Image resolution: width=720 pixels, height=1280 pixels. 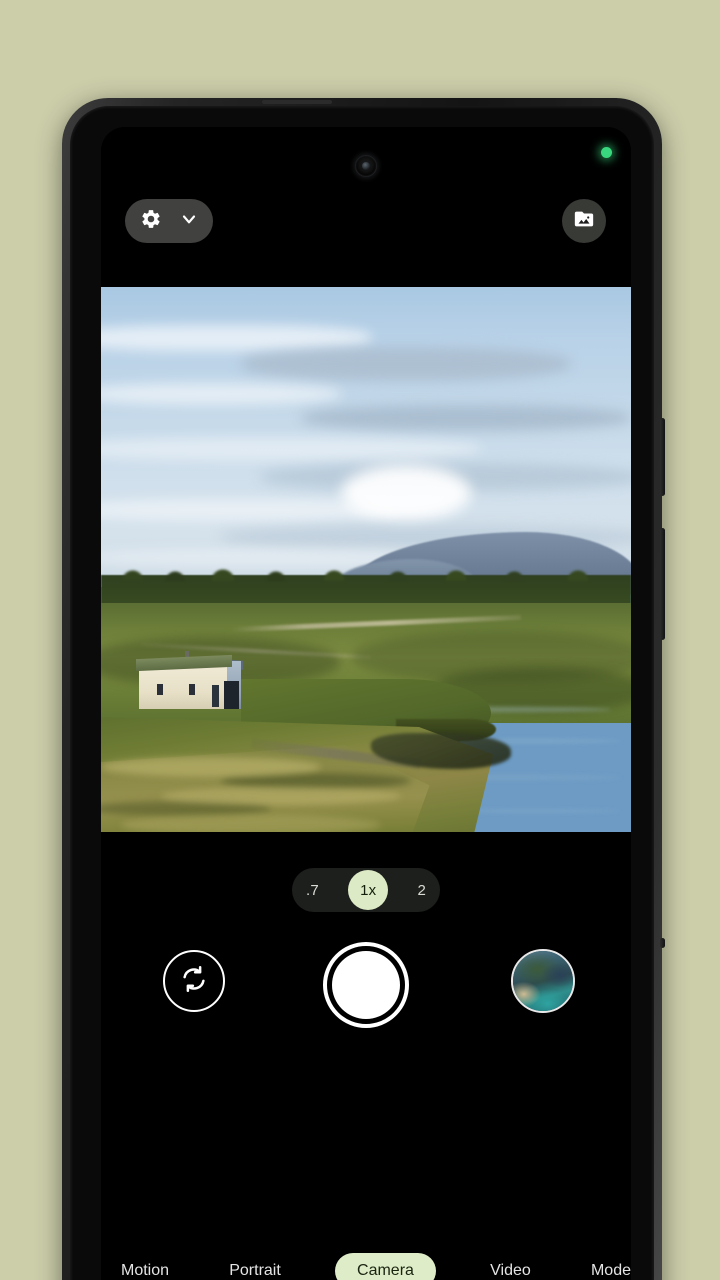 I want to click on camera-switch-icon, so click(x=194, y=981).